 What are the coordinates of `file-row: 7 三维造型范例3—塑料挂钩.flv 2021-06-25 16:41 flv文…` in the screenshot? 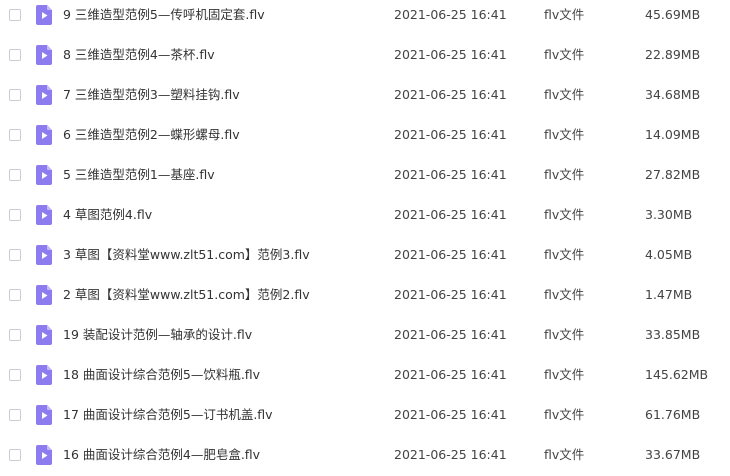 It's located at (365, 96).